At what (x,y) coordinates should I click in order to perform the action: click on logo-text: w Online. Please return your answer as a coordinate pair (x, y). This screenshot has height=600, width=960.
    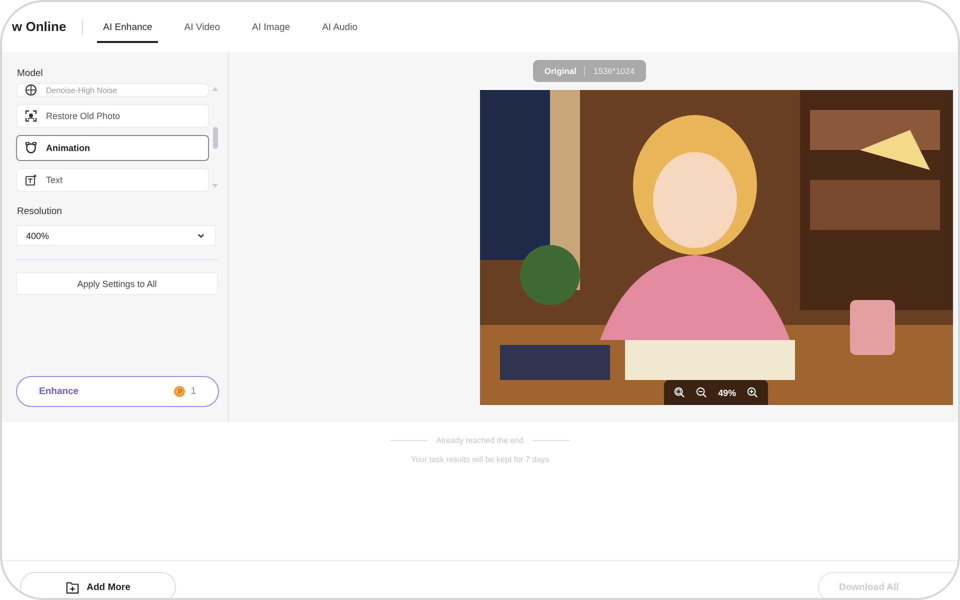
    Looking at the image, I should click on (43, 27).